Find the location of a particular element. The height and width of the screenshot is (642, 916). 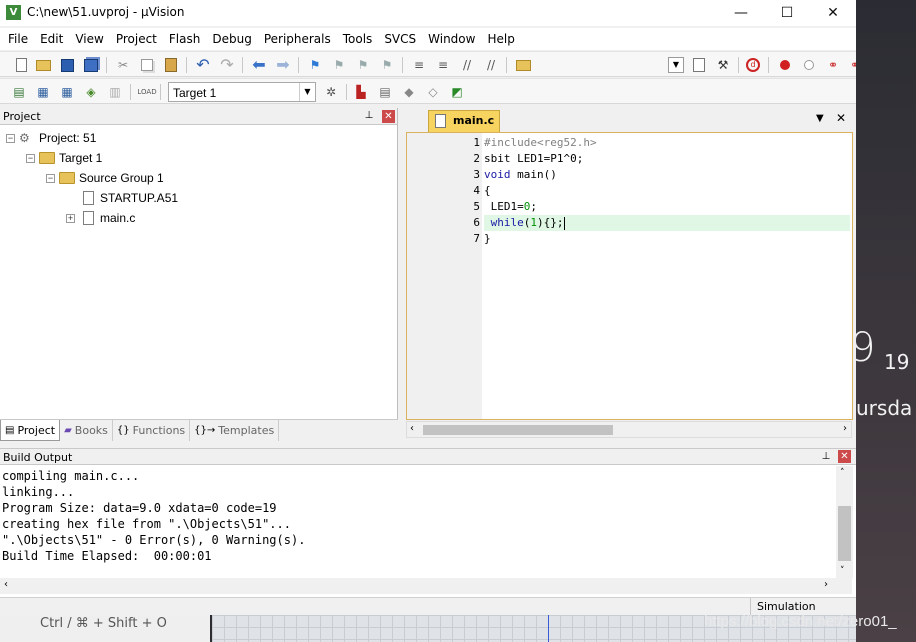

tree-file-startup: STARTUP.A51 is located at coordinates (130, 198).